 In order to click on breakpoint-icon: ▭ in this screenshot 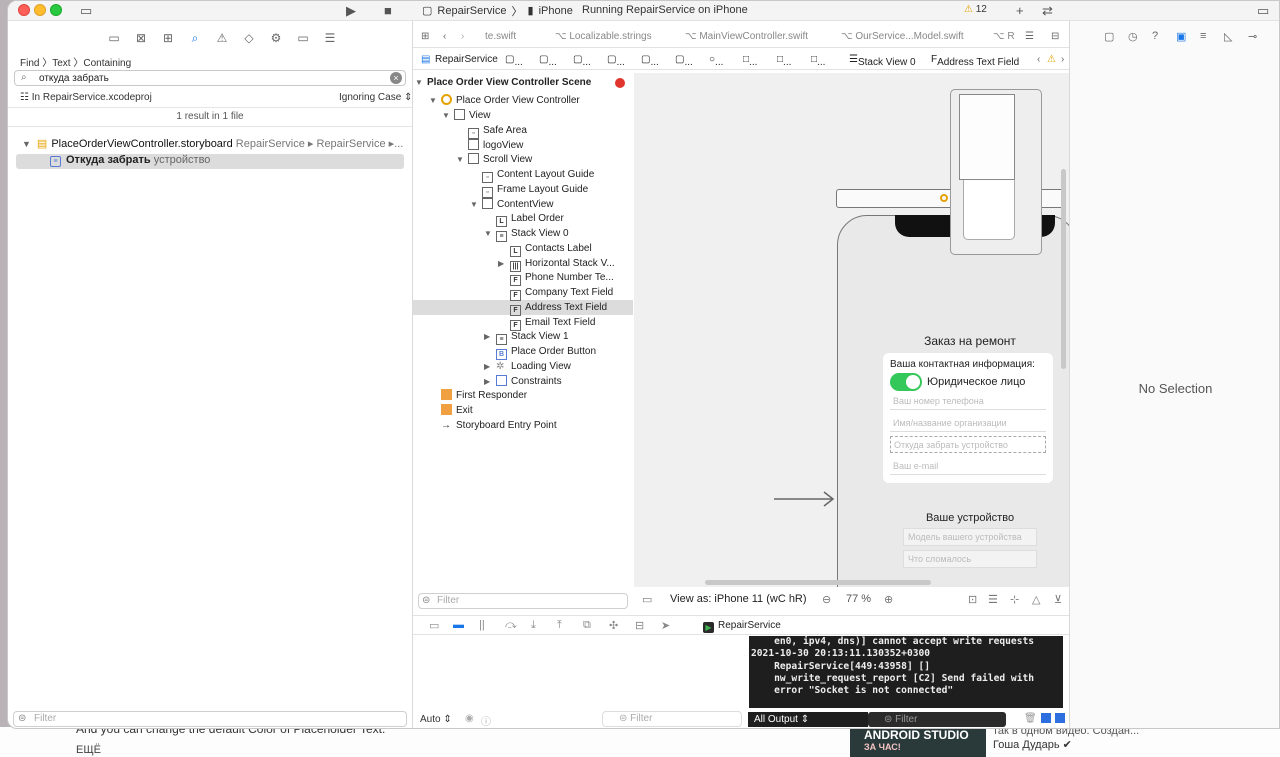, I will do `click(303, 38)`.